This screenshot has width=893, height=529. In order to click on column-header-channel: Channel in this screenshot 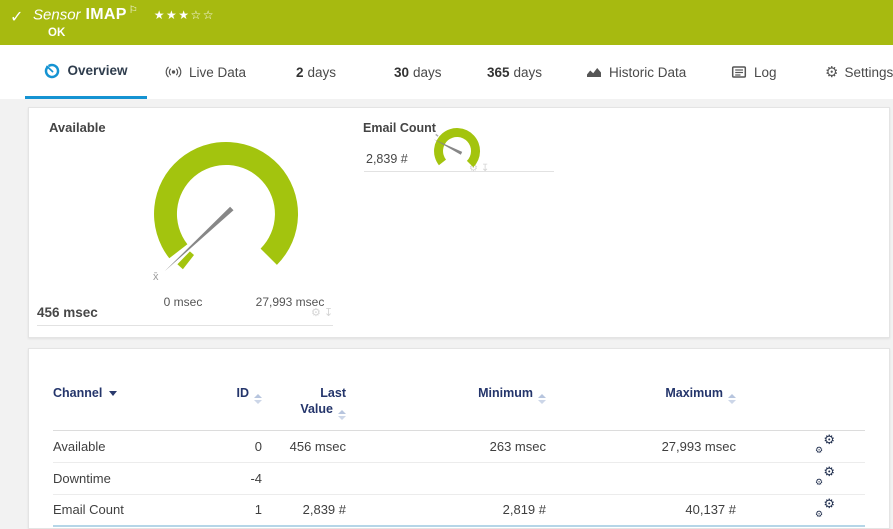, I will do `click(140, 393)`.